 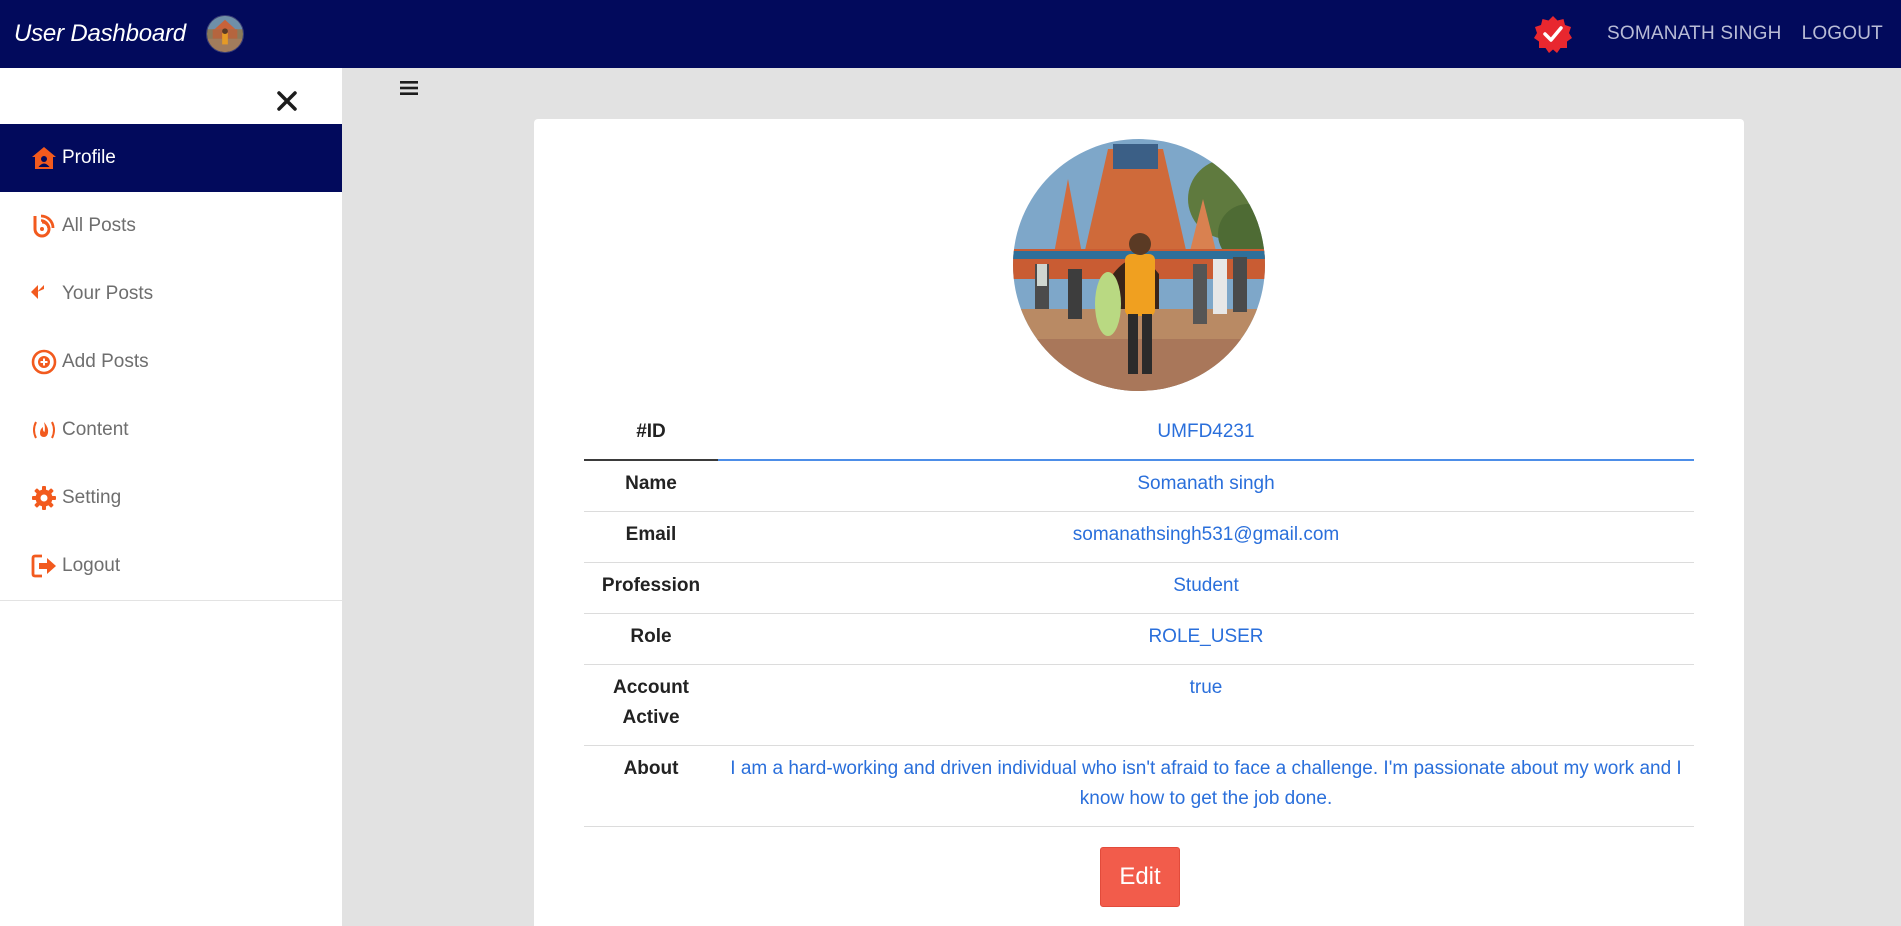 What do you see at coordinates (105, 361) in the screenshot?
I see `sidebar-item-label: Add Posts` at bounding box center [105, 361].